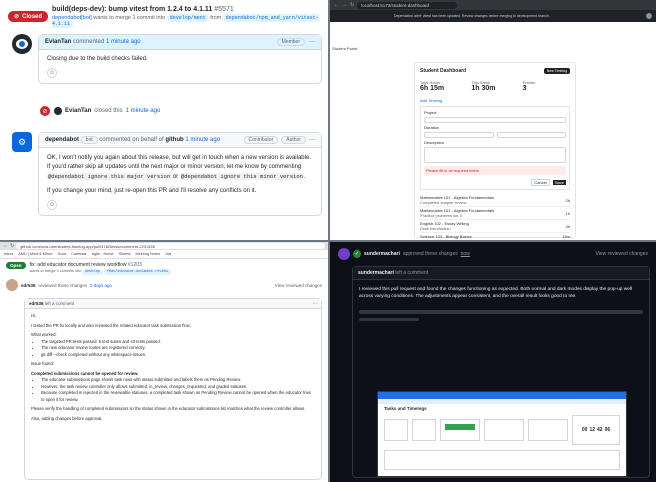 The image size is (656, 482). I want to click on entry-duration: 3h, so click(567, 226).